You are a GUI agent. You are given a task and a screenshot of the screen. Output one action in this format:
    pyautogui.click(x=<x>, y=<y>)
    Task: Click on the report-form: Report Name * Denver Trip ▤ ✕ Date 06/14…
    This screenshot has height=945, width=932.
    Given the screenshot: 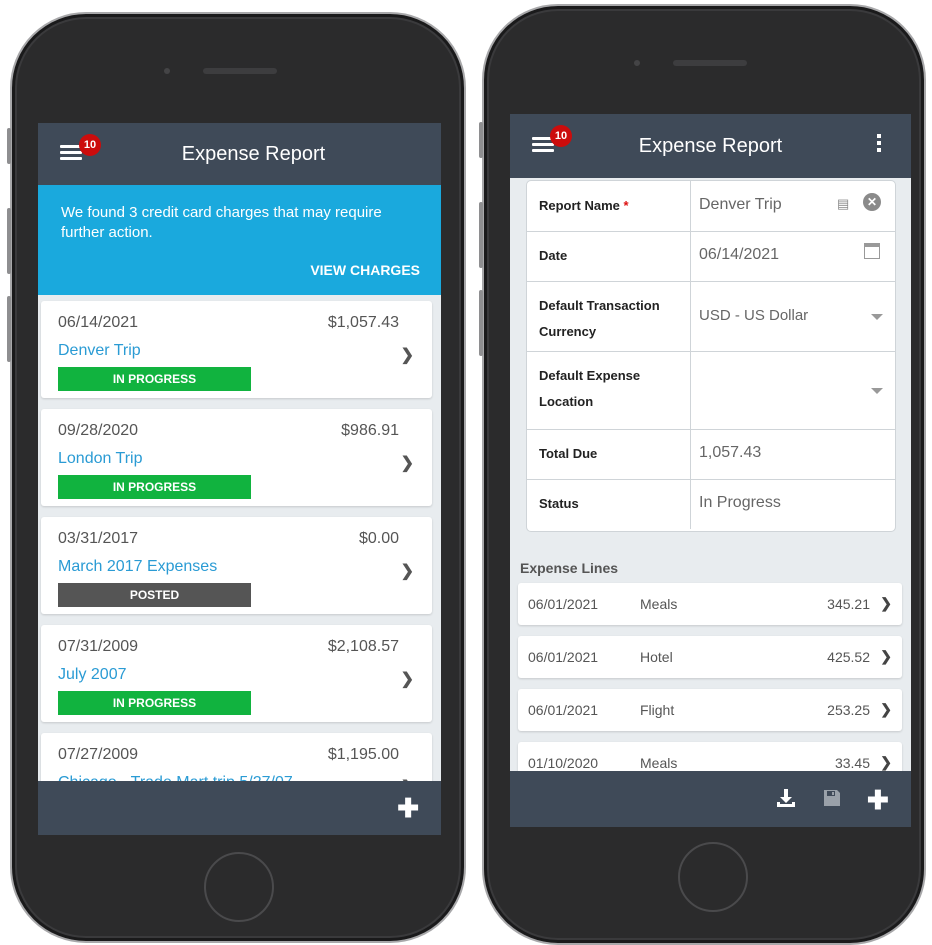 What is the action you would take?
    pyautogui.click(x=711, y=356)
    